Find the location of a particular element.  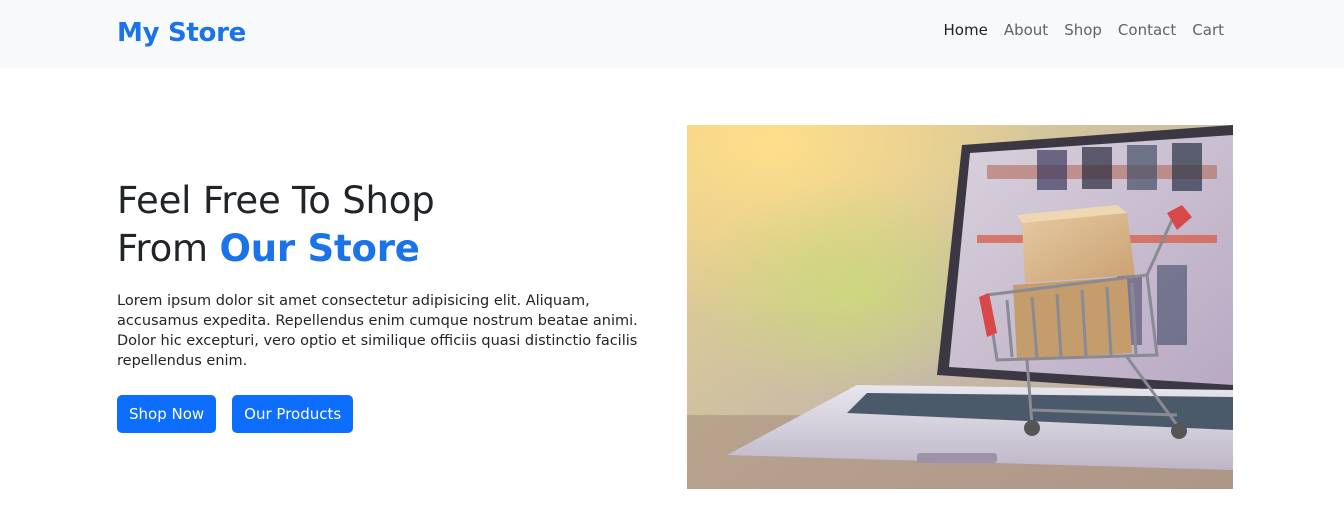

hero-title-prefix: From is located at coordinates (168, 248).